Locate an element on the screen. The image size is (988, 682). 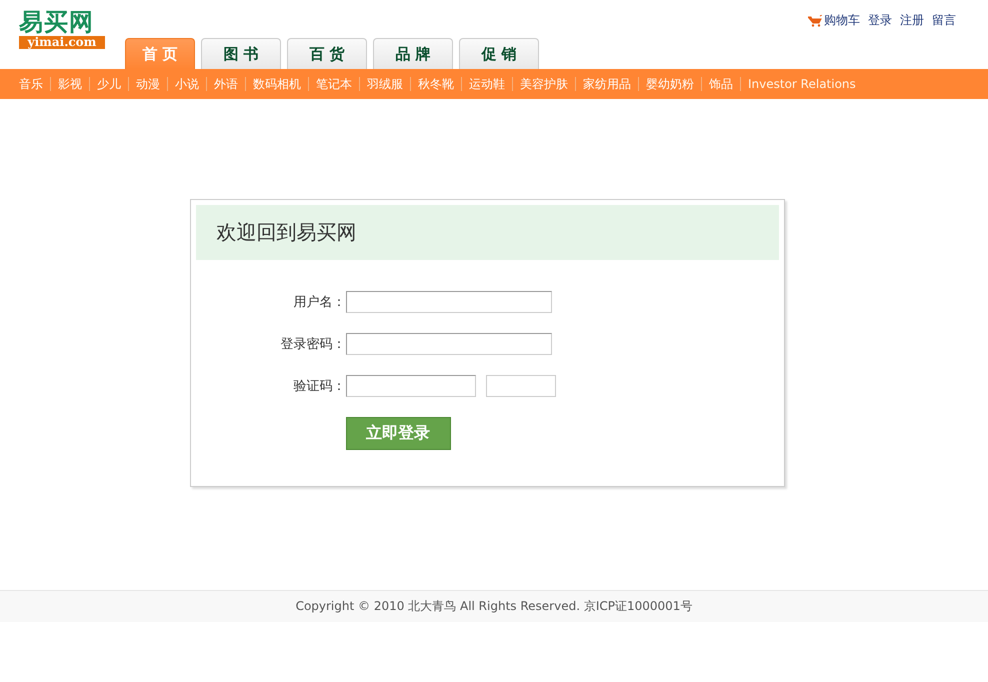
nav-tab: 品 牌 is located at coordinates (413, 53).